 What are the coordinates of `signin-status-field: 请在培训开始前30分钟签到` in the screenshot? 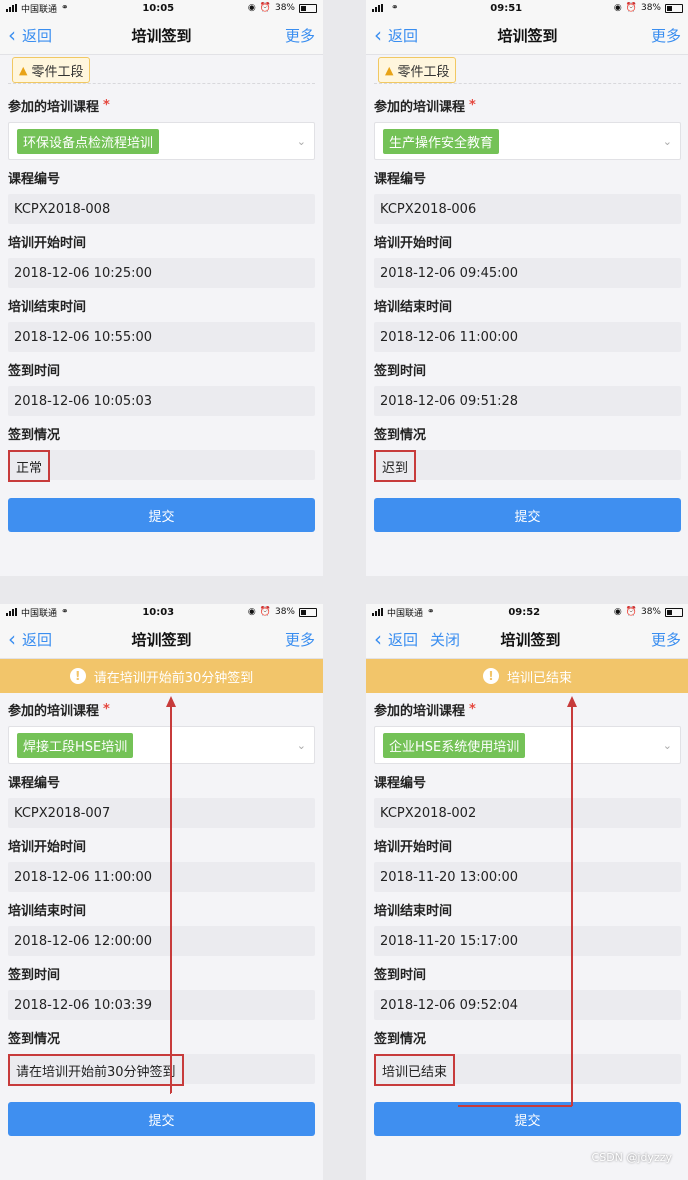 It's located at (161, 1070).